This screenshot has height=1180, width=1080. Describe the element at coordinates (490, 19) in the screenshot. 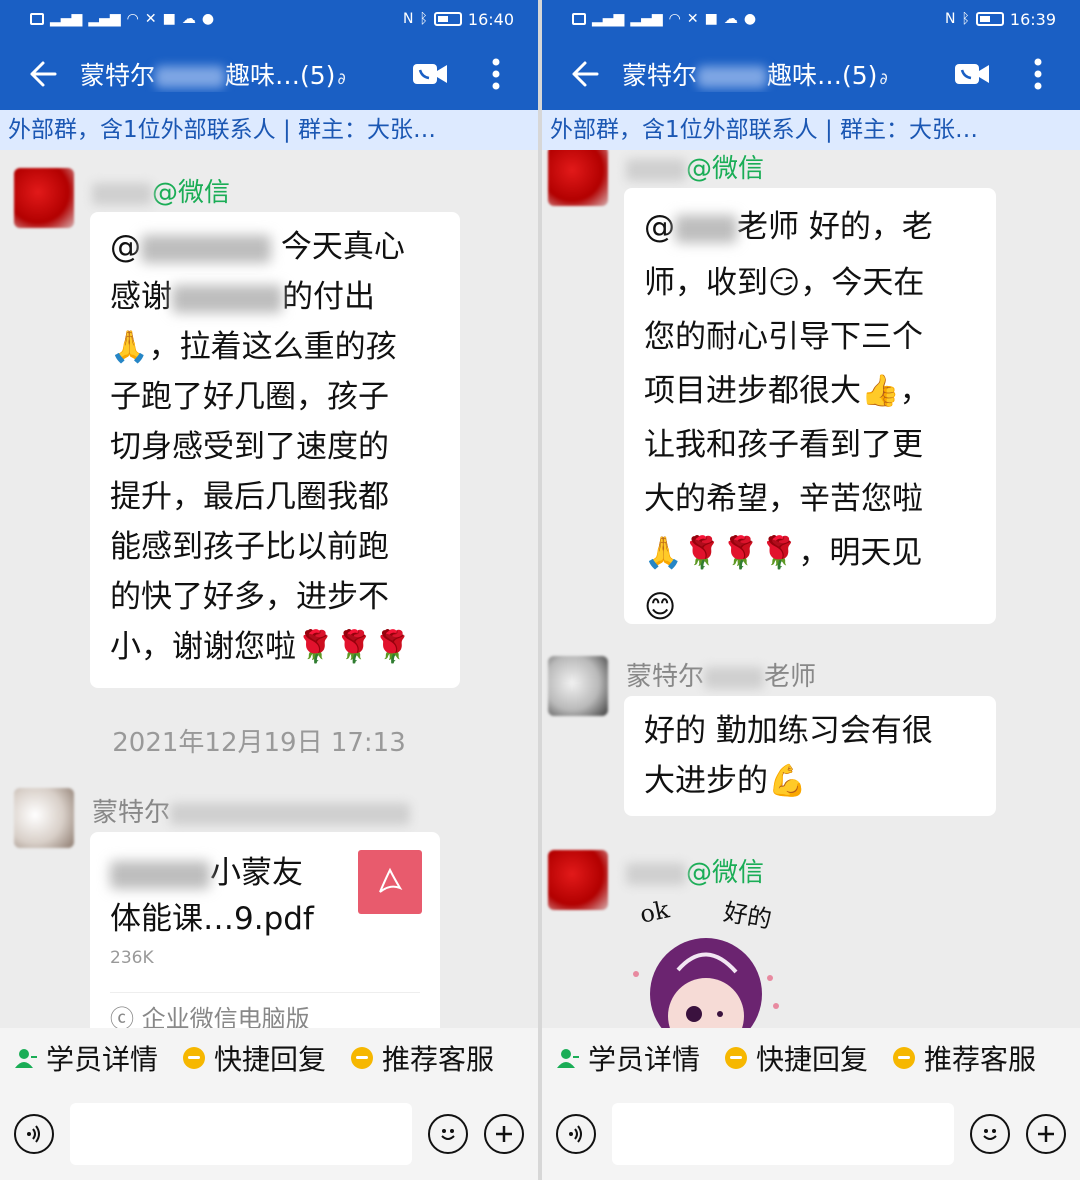

I see `status-time: 16:40` at that location.